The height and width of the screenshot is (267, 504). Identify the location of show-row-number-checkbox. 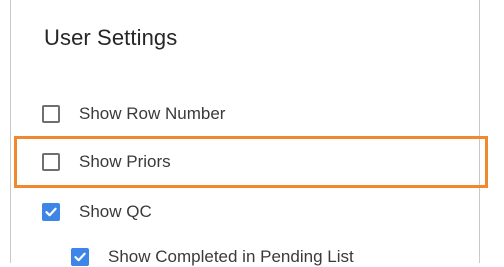
(51, 114).